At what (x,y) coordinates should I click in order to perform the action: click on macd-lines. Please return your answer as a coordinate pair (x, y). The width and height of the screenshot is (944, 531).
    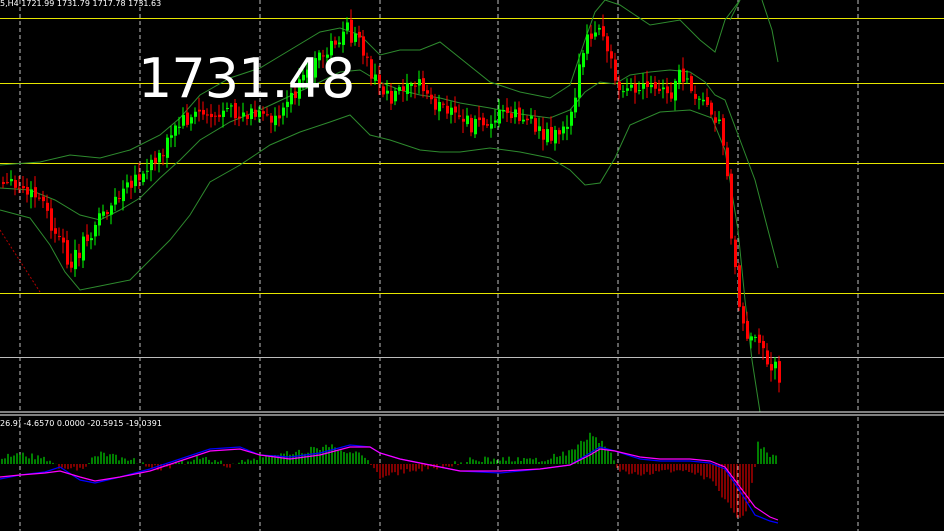
    Looking at the image, I should click on (389, 484).